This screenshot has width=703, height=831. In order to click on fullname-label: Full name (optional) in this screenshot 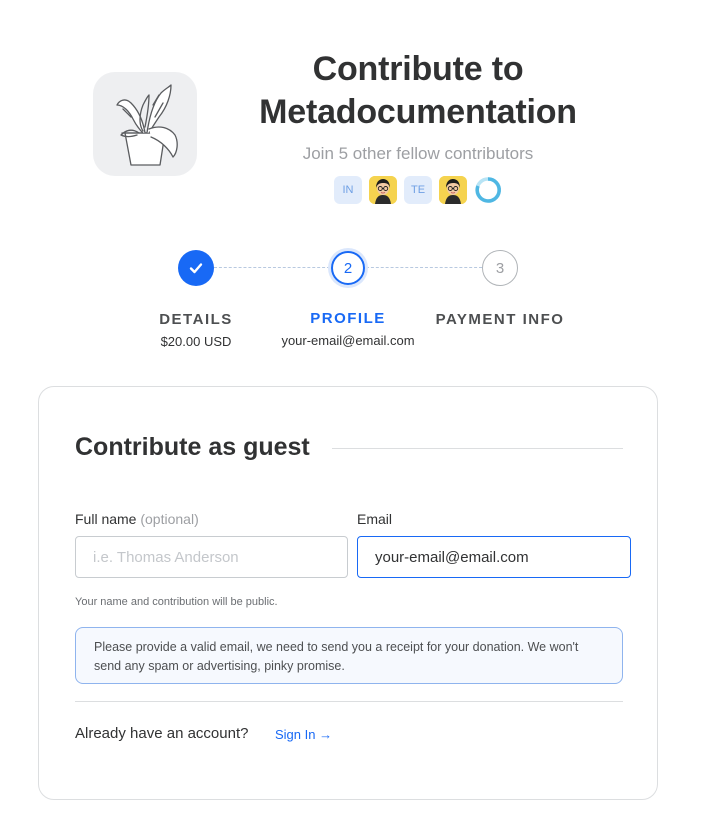, I will do `click(137, 519)`.